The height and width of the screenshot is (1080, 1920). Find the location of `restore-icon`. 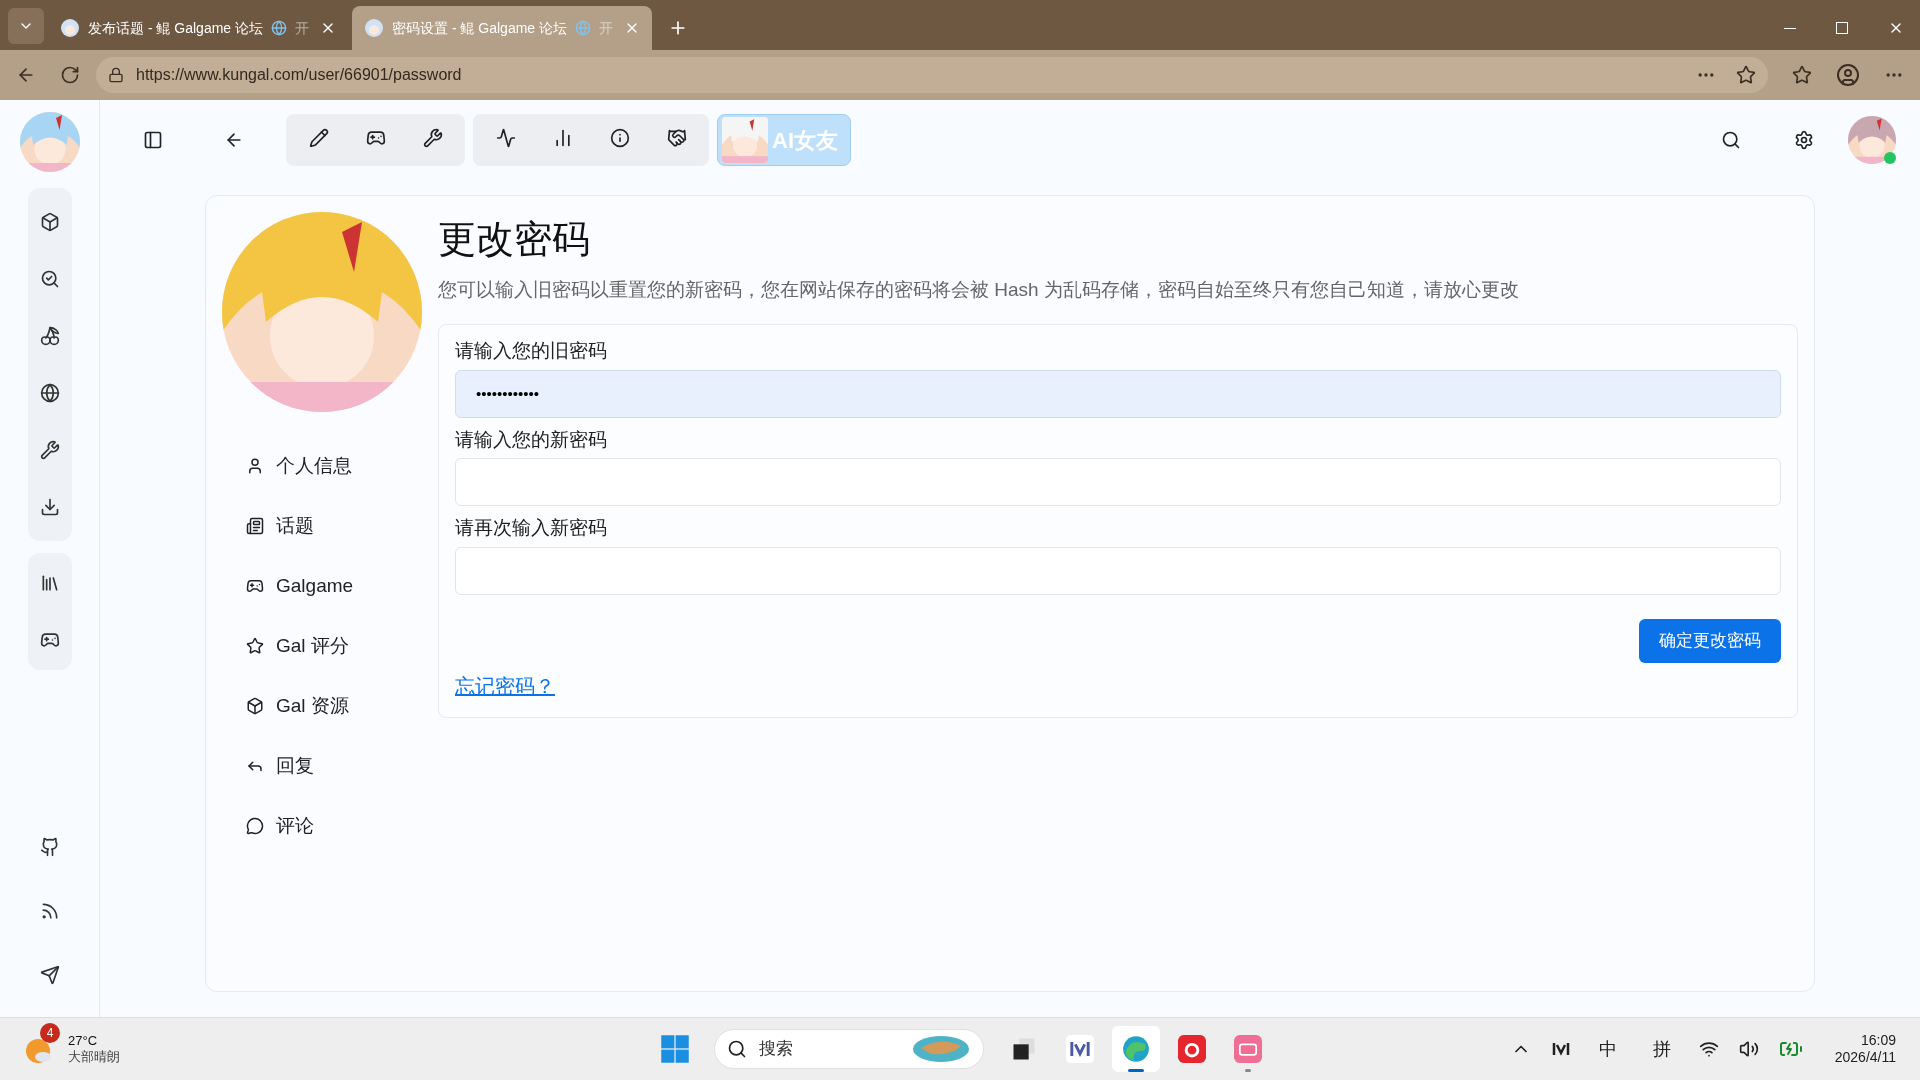

restore-icon is located at coordinates (1842, 28).